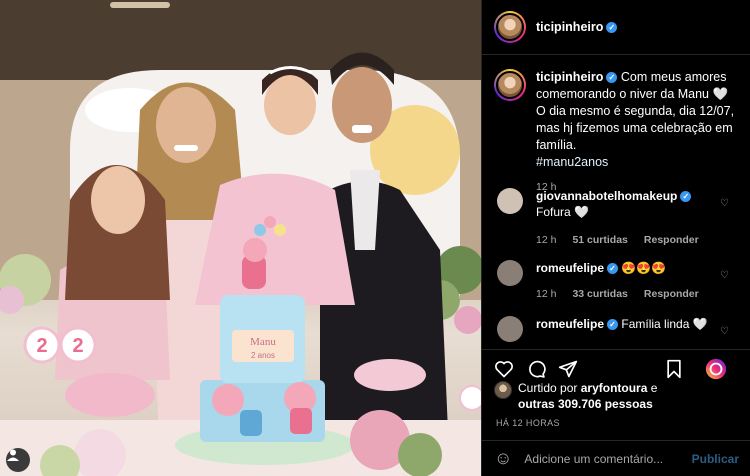  What do you see at coordinates (504, 369) in the screenshot?
I see `like-heart-icon` at bounding box center [504, 369].